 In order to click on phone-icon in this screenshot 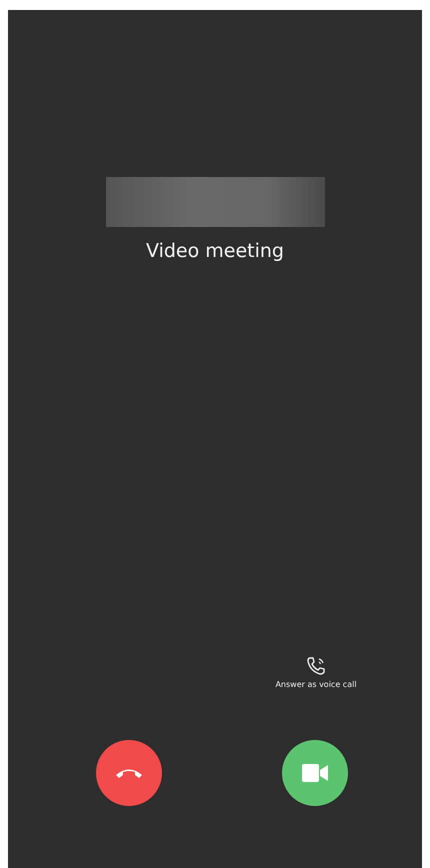, I will do `click(316, 666)`.